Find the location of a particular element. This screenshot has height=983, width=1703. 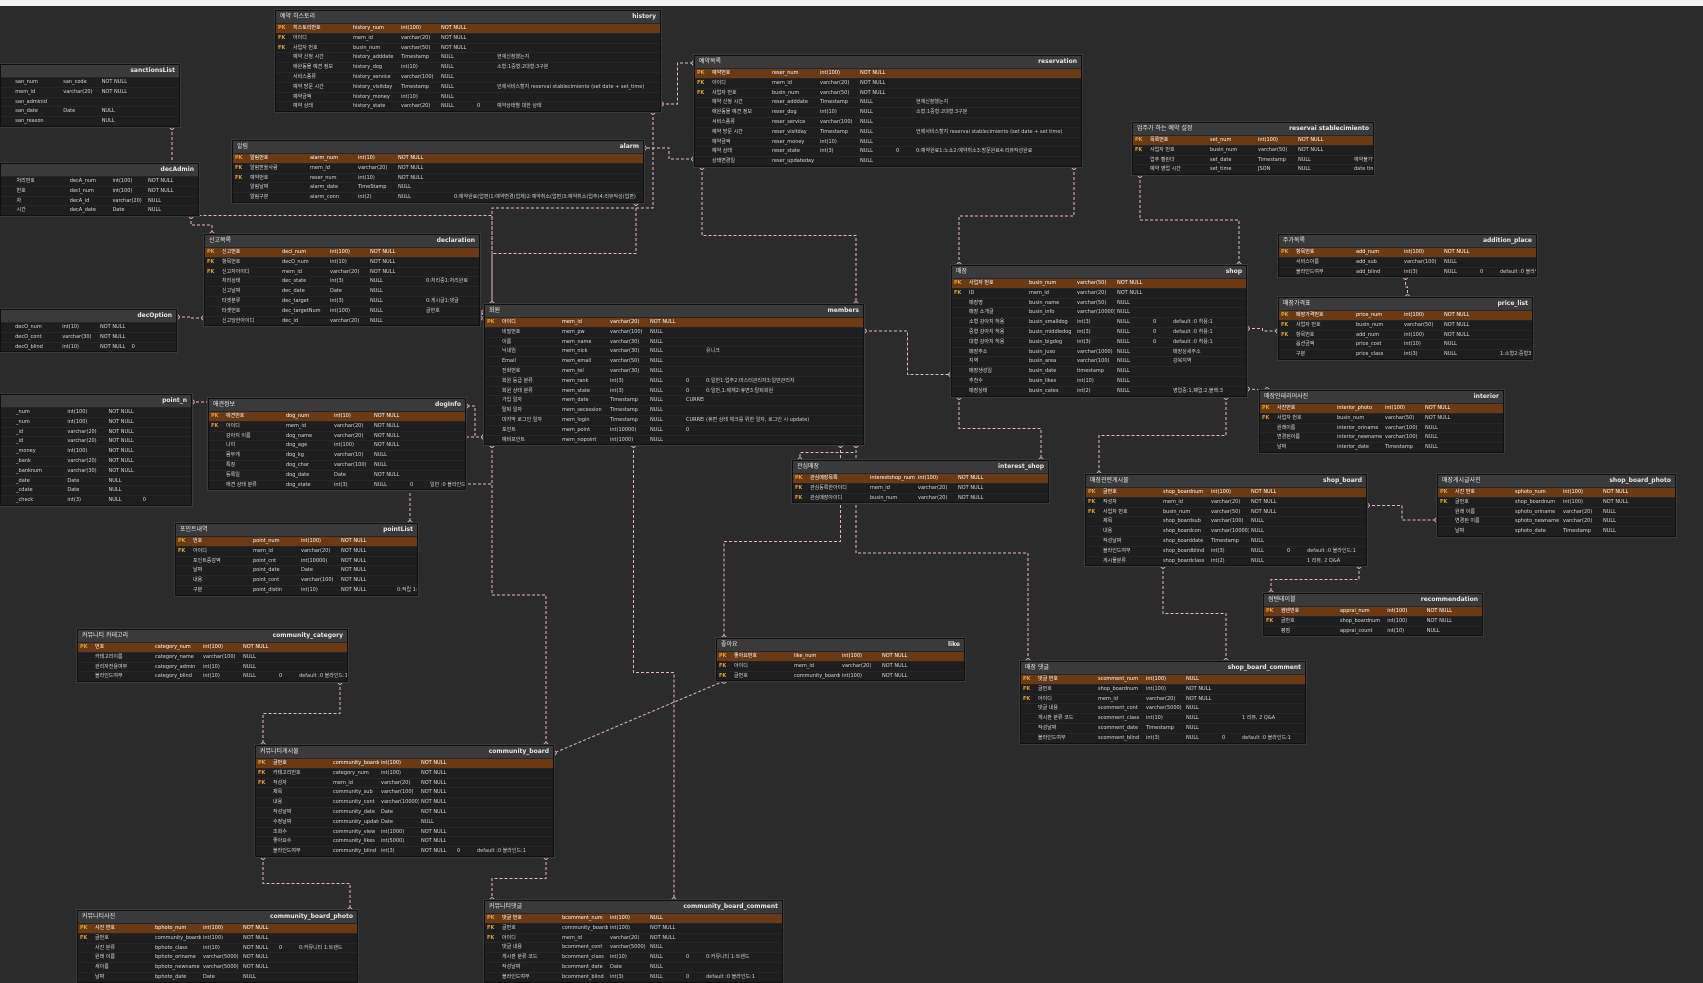

table-row: _money int(100) NOT NULL is located at coordinates (96, 451).